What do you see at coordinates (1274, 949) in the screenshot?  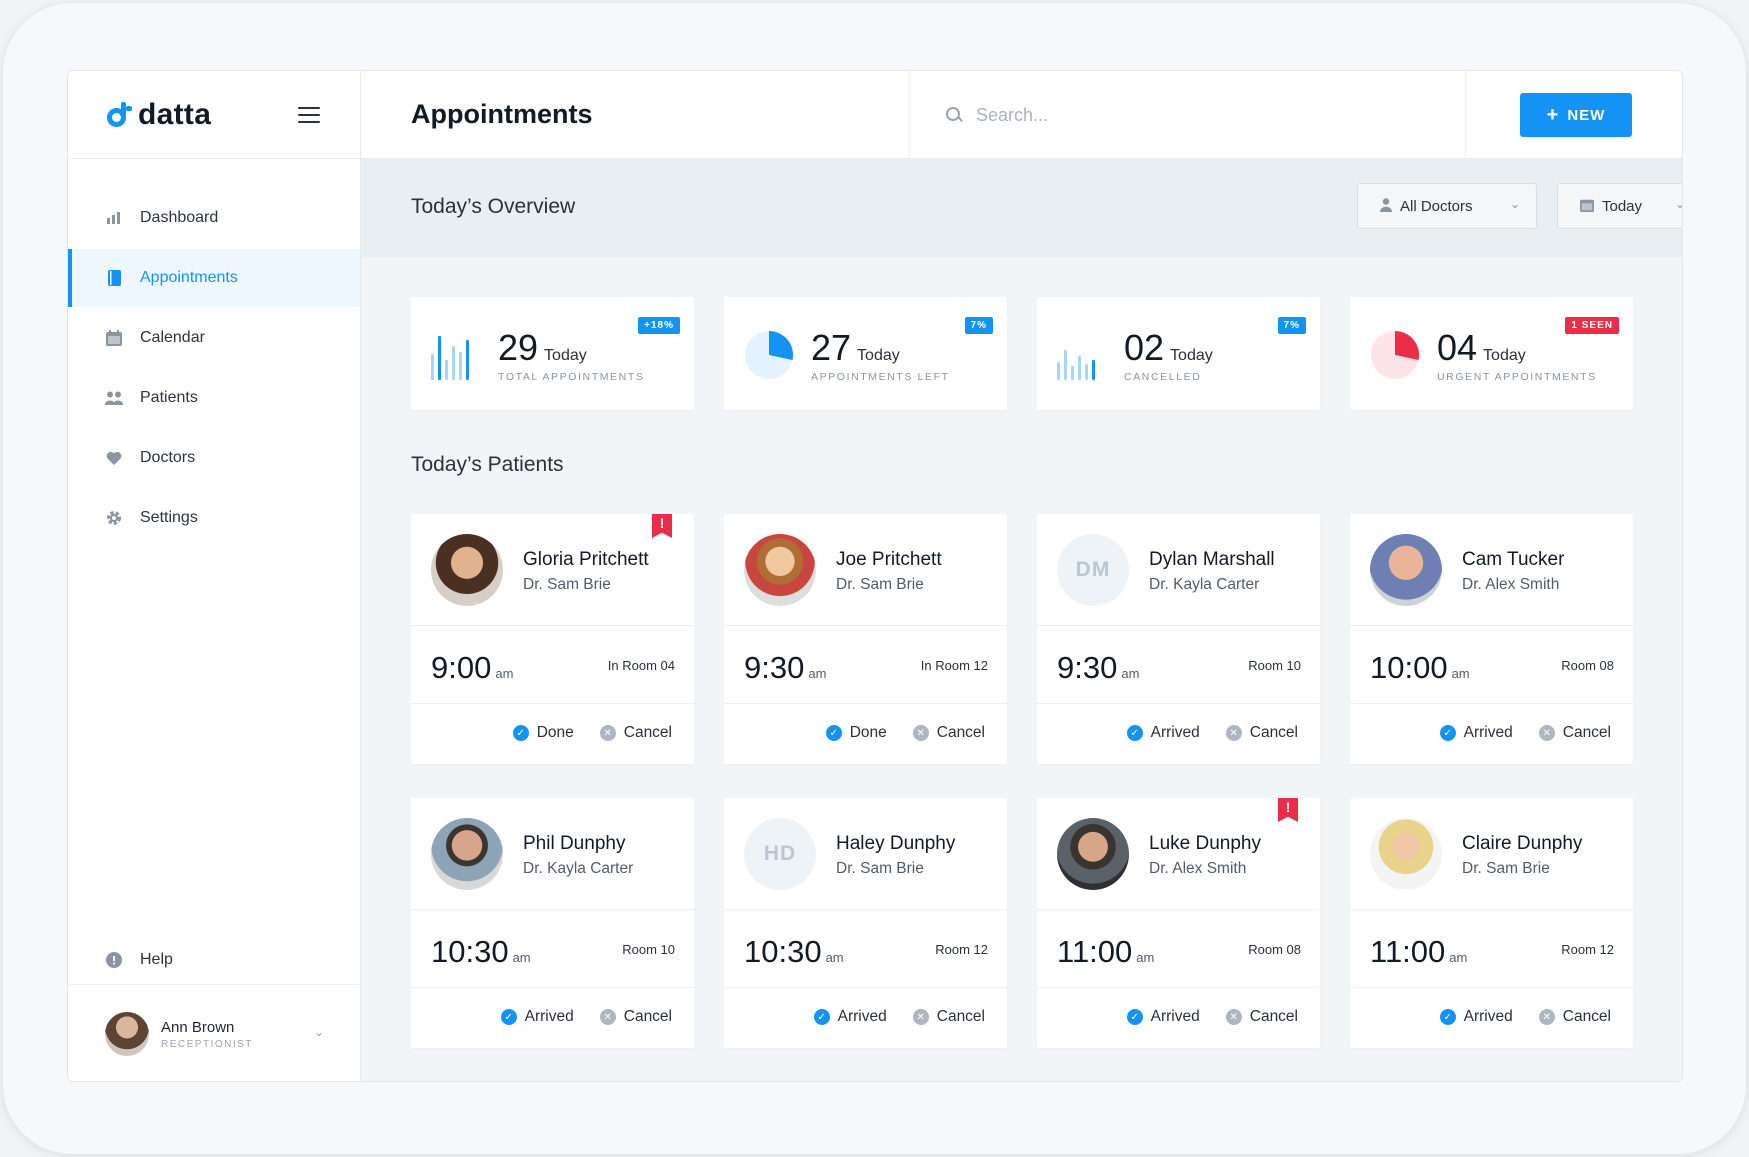 I see `room-label: Room 08` at bounding box center [1274, 949].